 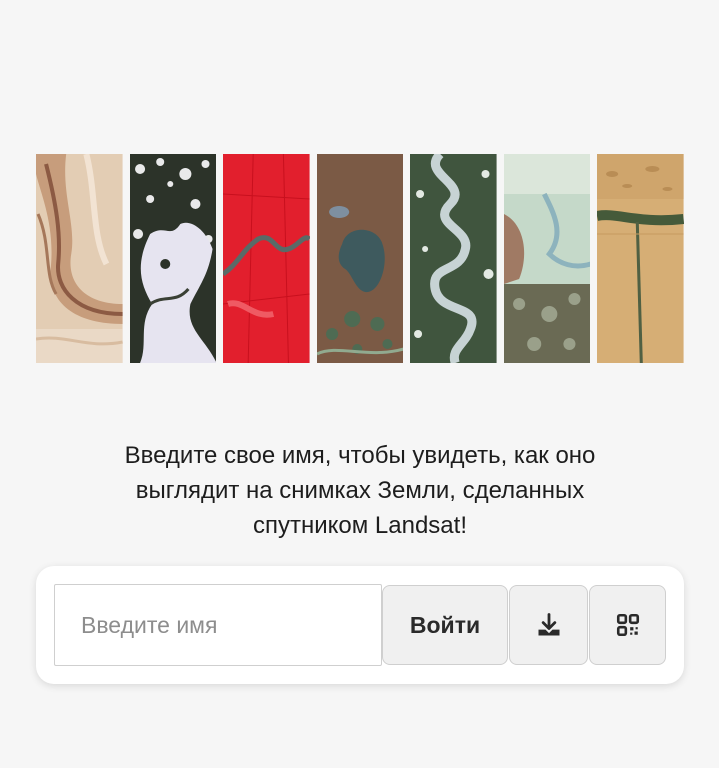 What do you see at coordinates (359, 525) in the screenshot?
I see `prompt-line-3: спутником Landsat!` at bounding box center [359, 525].